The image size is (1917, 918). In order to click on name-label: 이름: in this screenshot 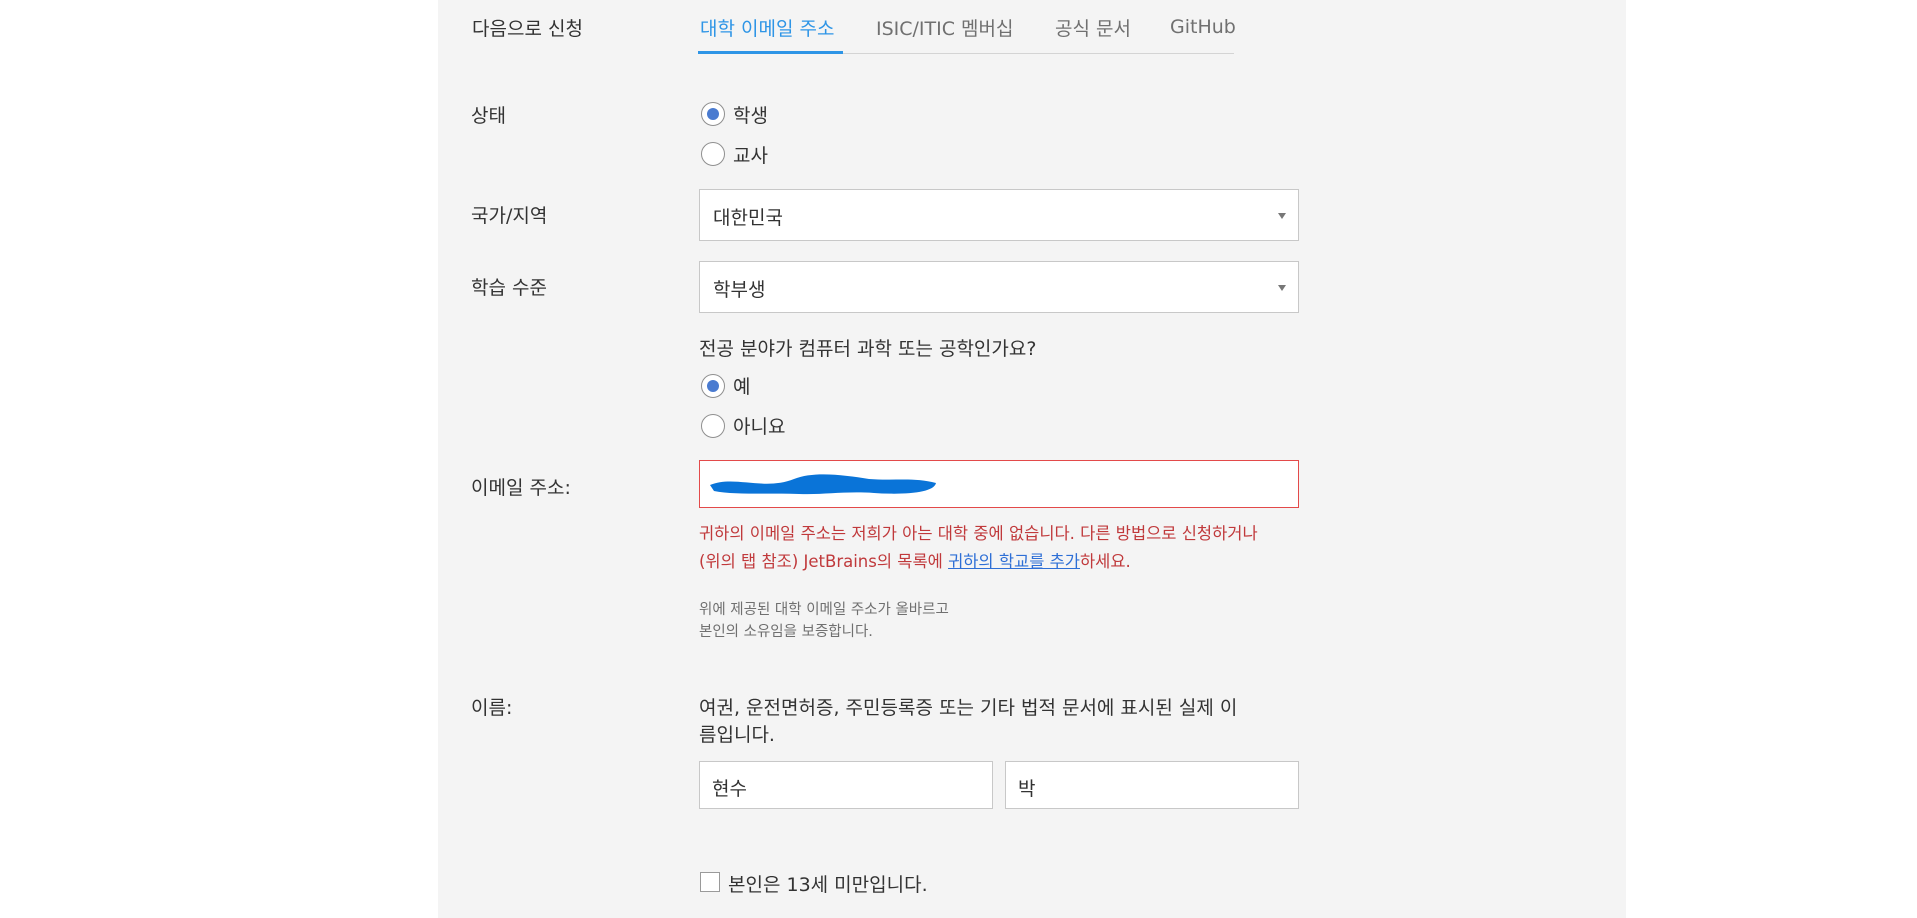, I will do `click(492, 708)`.